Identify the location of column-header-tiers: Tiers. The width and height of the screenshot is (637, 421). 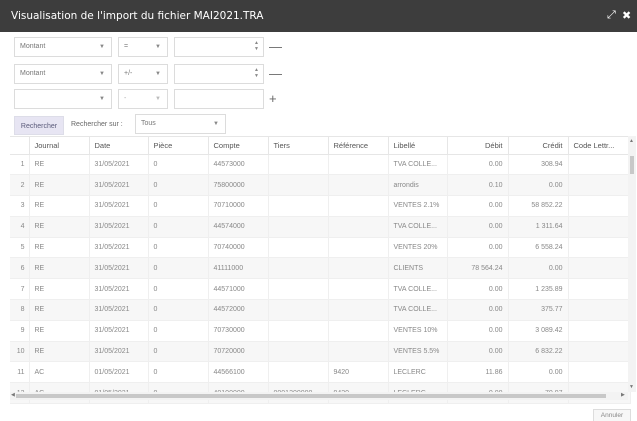
(298, 146).